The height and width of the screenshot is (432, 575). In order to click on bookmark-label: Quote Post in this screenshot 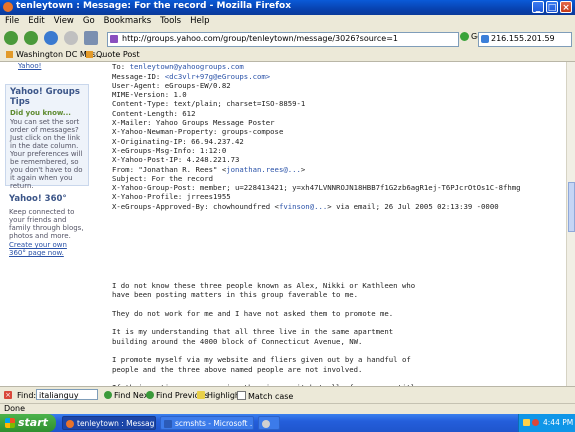, I will do `click(118, 54)`.